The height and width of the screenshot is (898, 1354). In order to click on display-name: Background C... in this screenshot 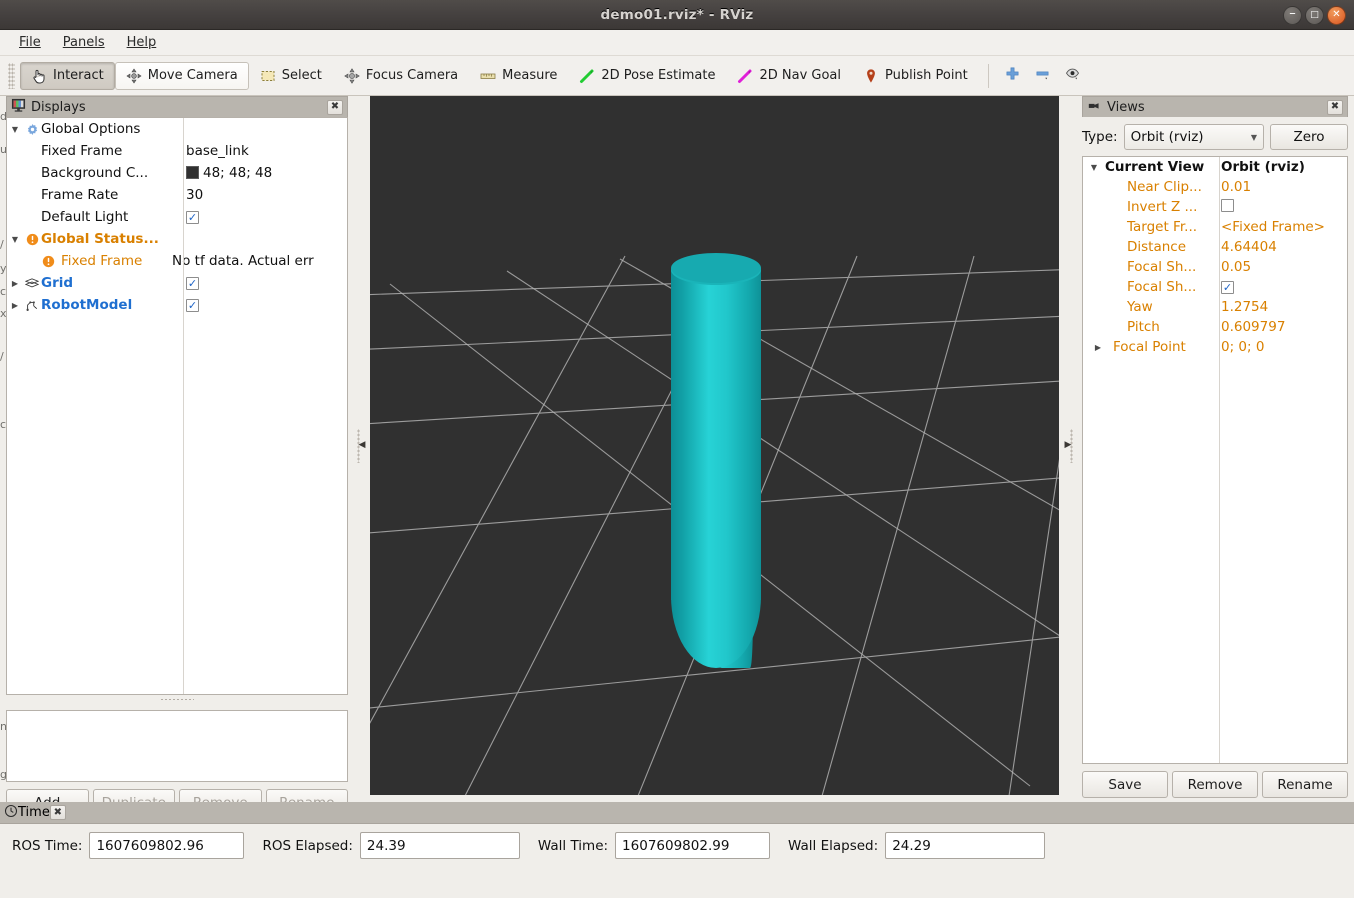, I will do `click(95, 173)`.